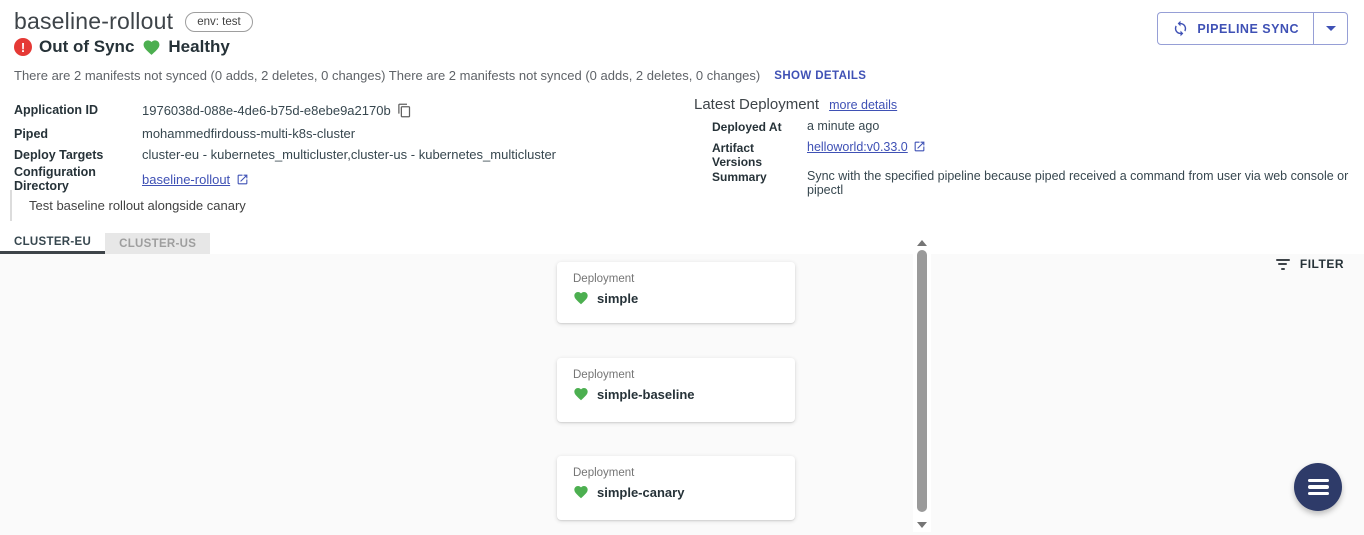  What do you see at coordinates (56, 110) in the screenshot?
I see `detail-label: Application ID` at bounding box center [56, 110].